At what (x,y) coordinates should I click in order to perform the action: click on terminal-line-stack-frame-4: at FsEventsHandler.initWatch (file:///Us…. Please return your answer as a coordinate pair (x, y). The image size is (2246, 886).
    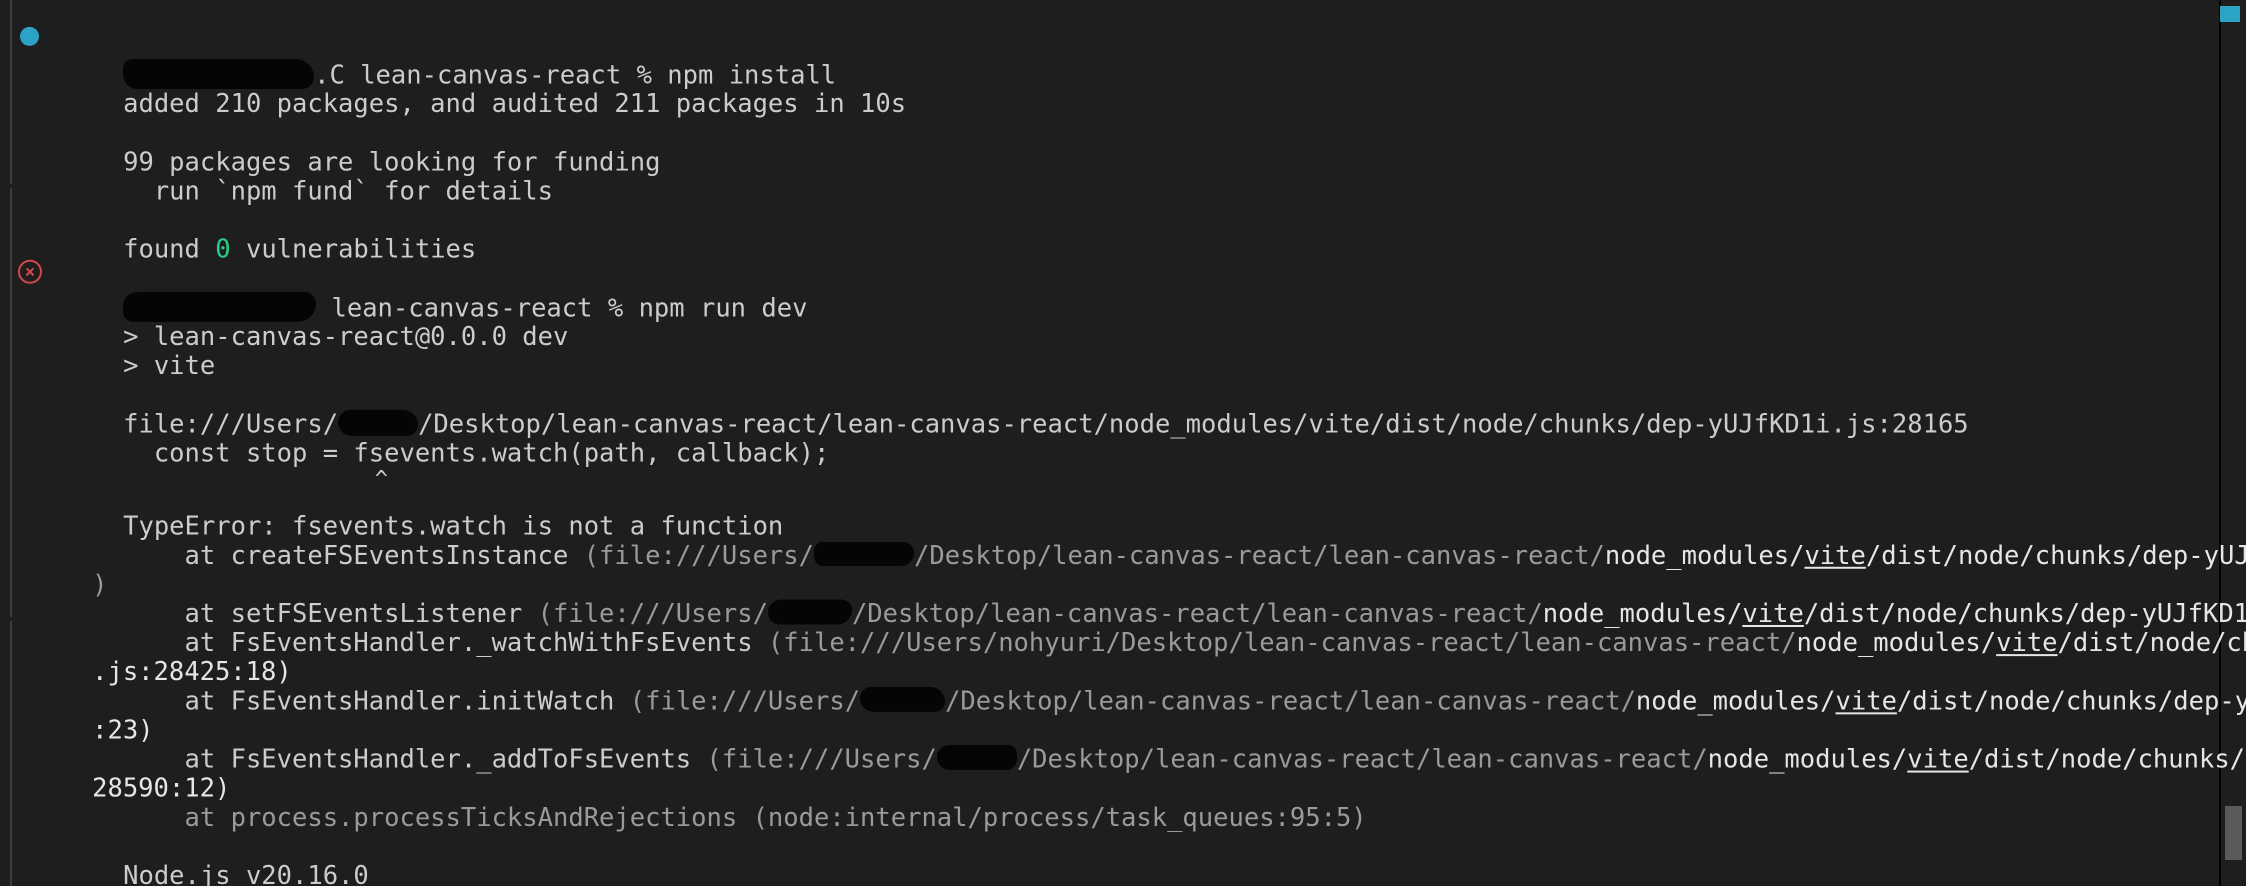
    Looking at the image, I should click on (1123, 684).